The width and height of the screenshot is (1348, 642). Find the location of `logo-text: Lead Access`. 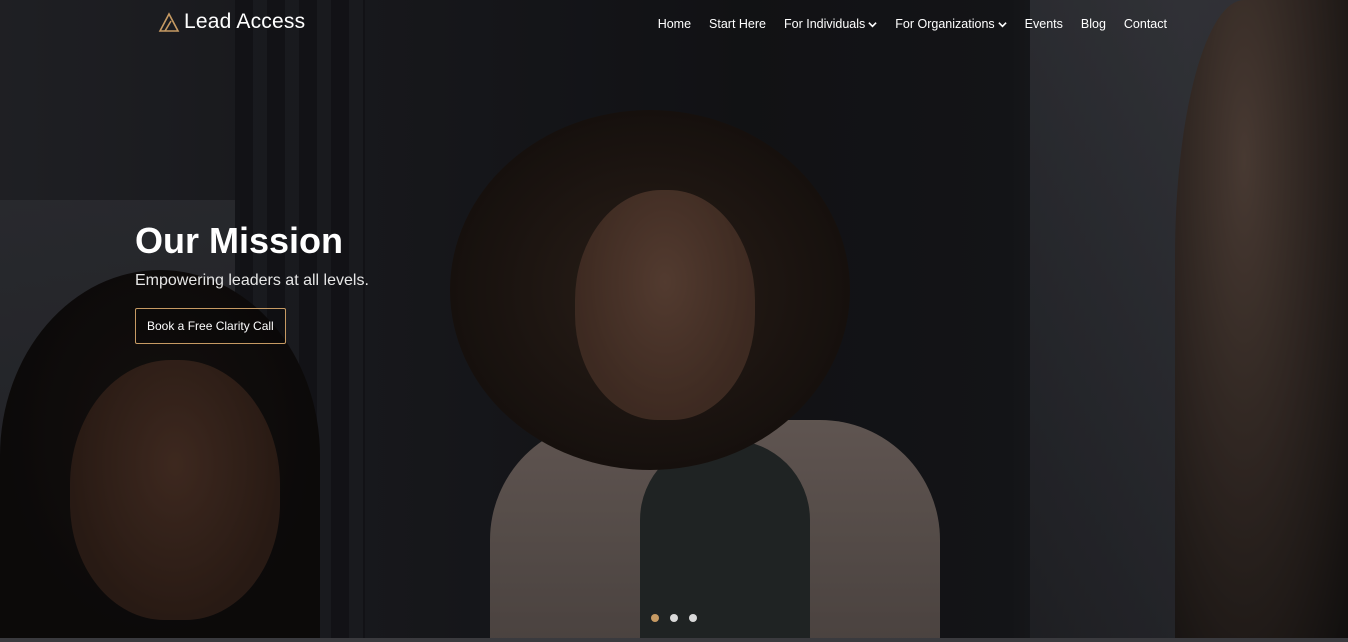

logo-text: Lead Access is located at coordinates (245, 21).